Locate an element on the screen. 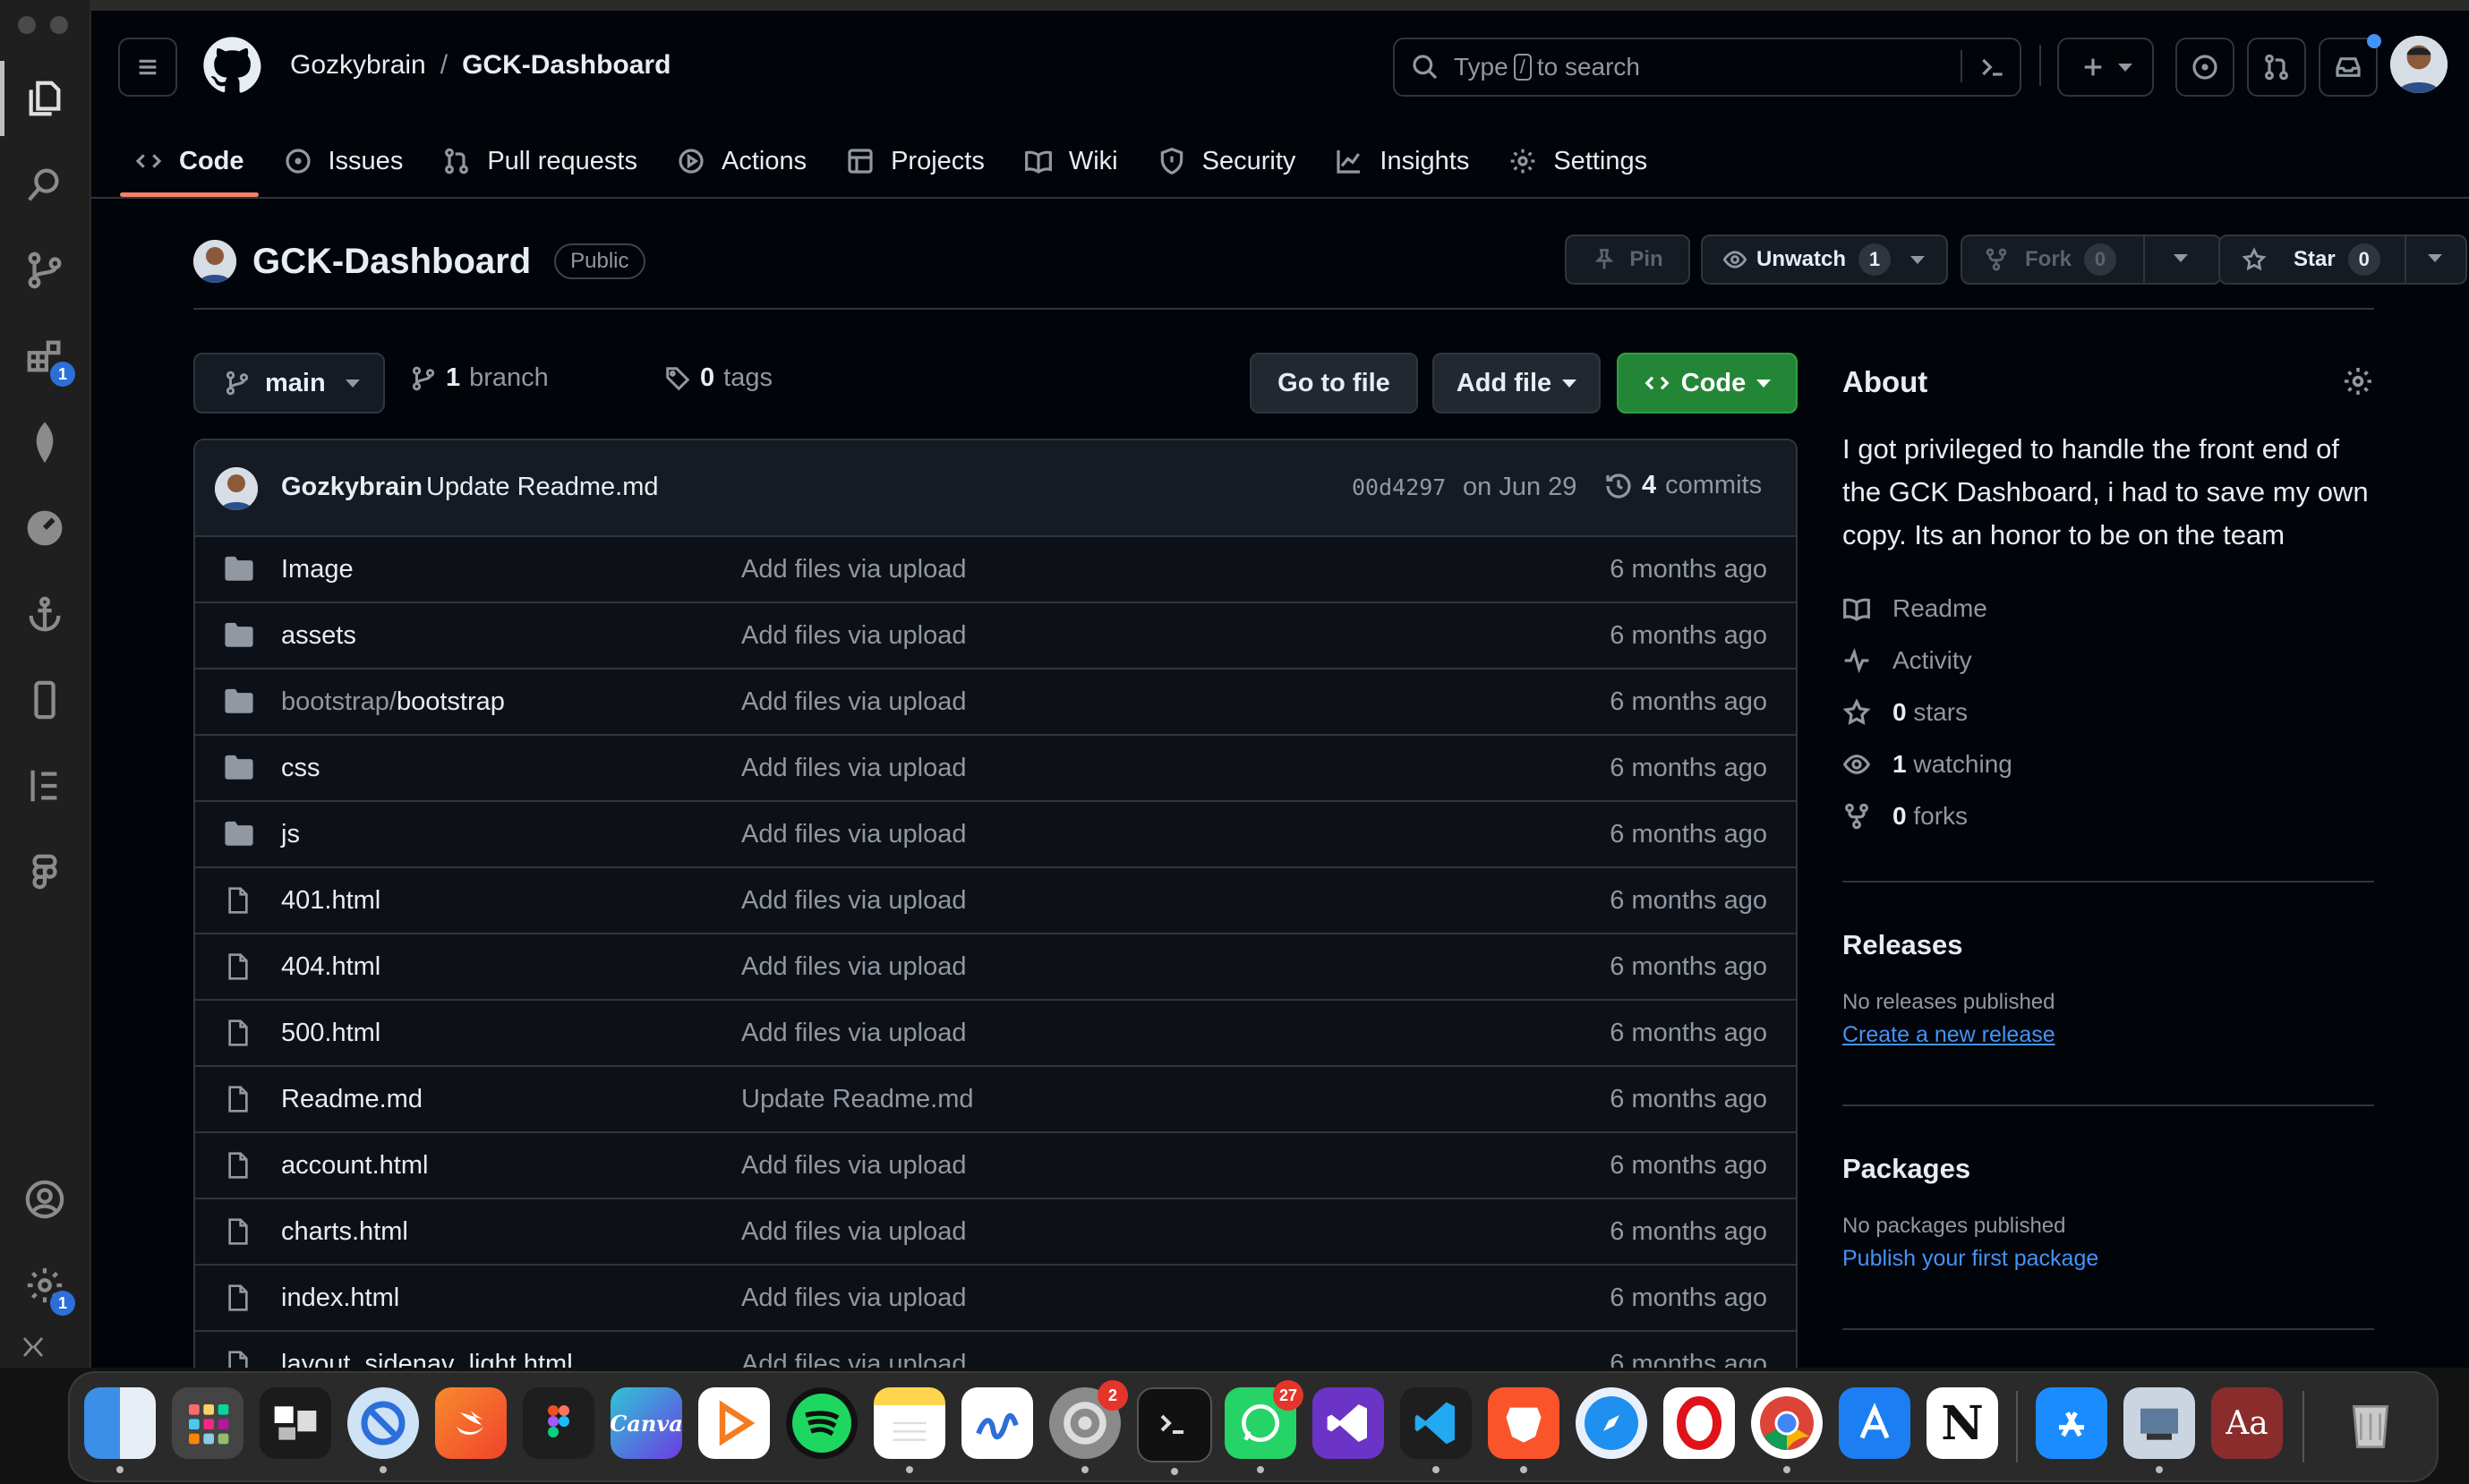 The height and width of the screenshot is (1484, 2469). tab-issues: Issues is located at coordinates (343, 161).